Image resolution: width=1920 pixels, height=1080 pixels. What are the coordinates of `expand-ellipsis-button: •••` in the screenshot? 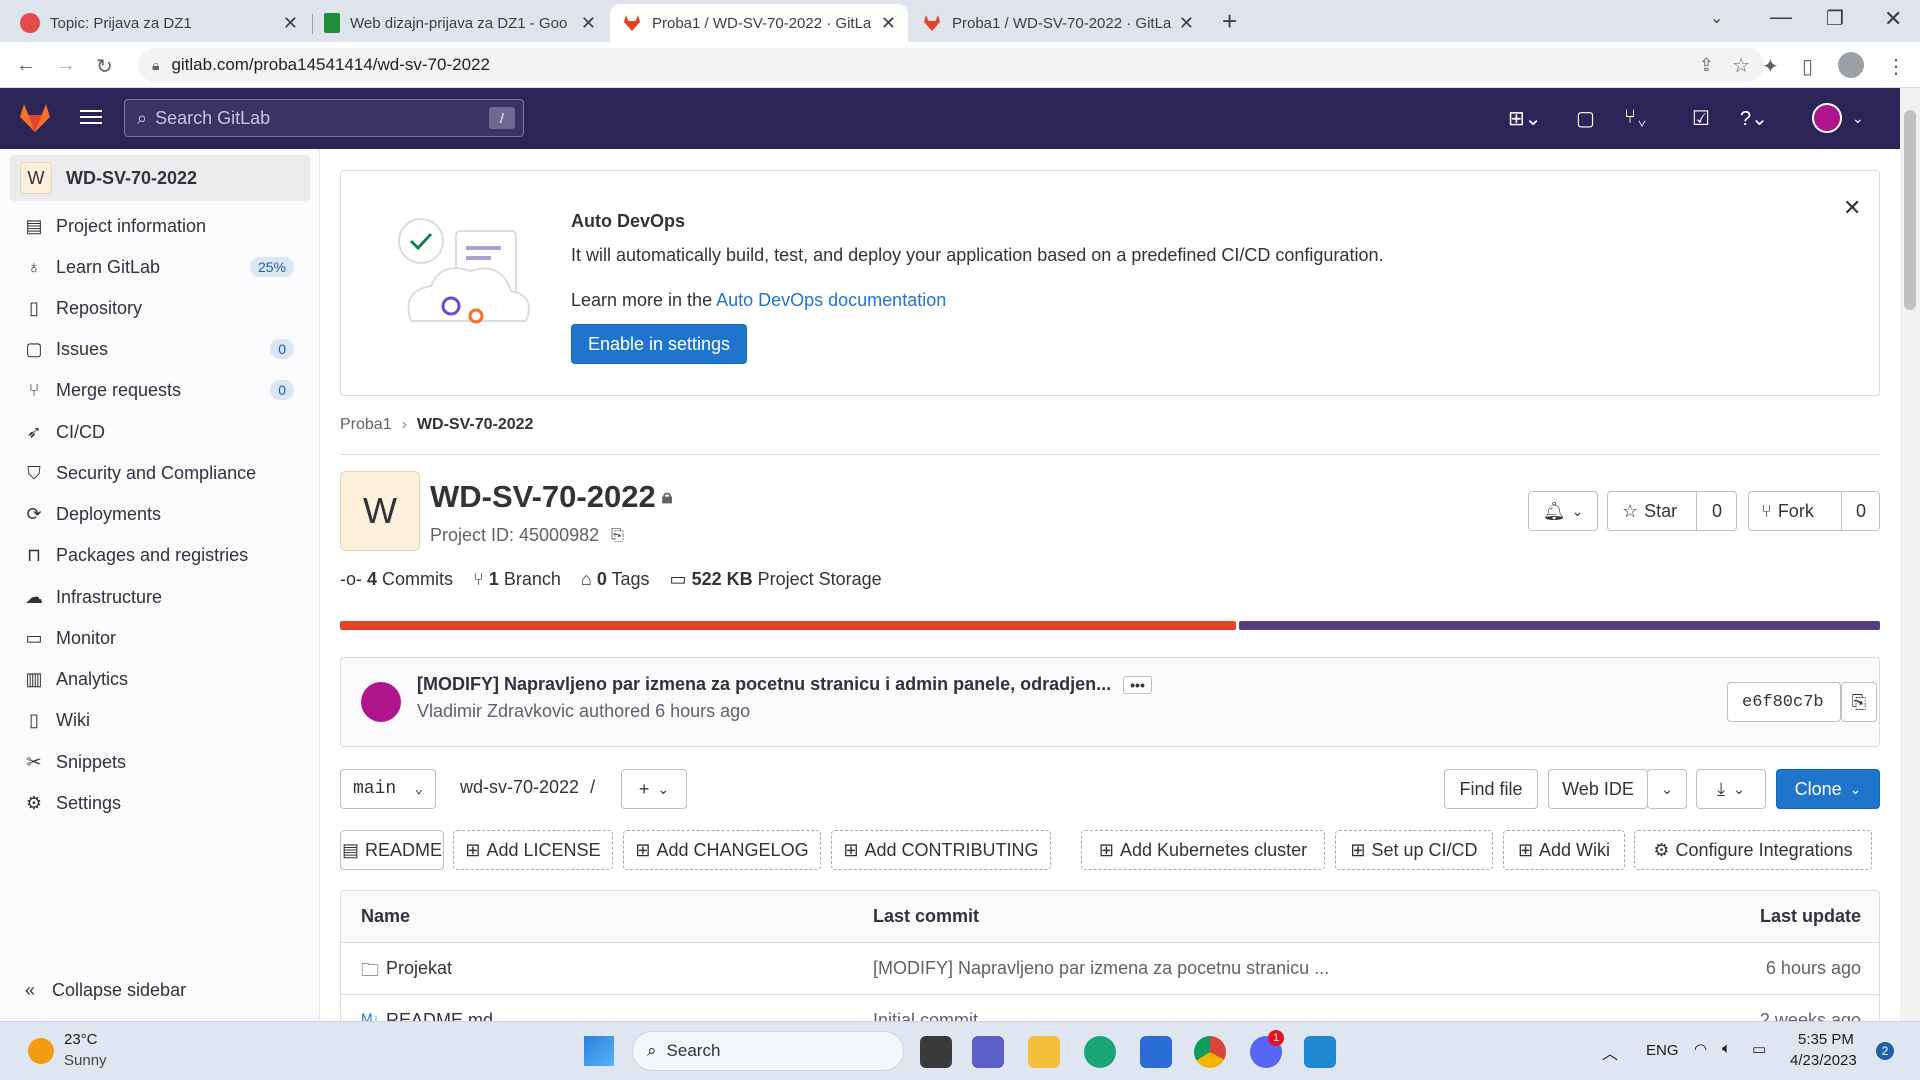 It's located at (1137, 684).